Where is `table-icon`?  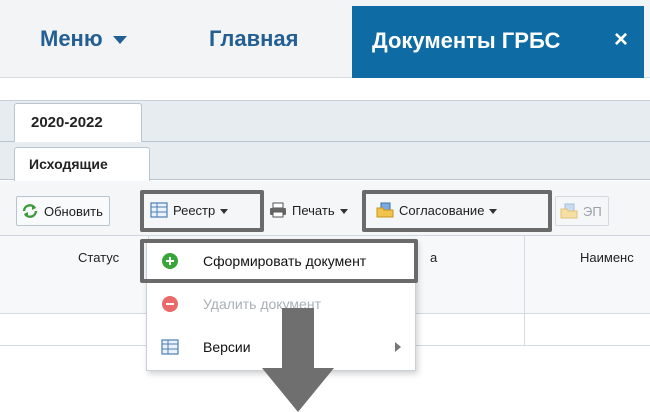 table-icon is located at coordinates (170, 347).